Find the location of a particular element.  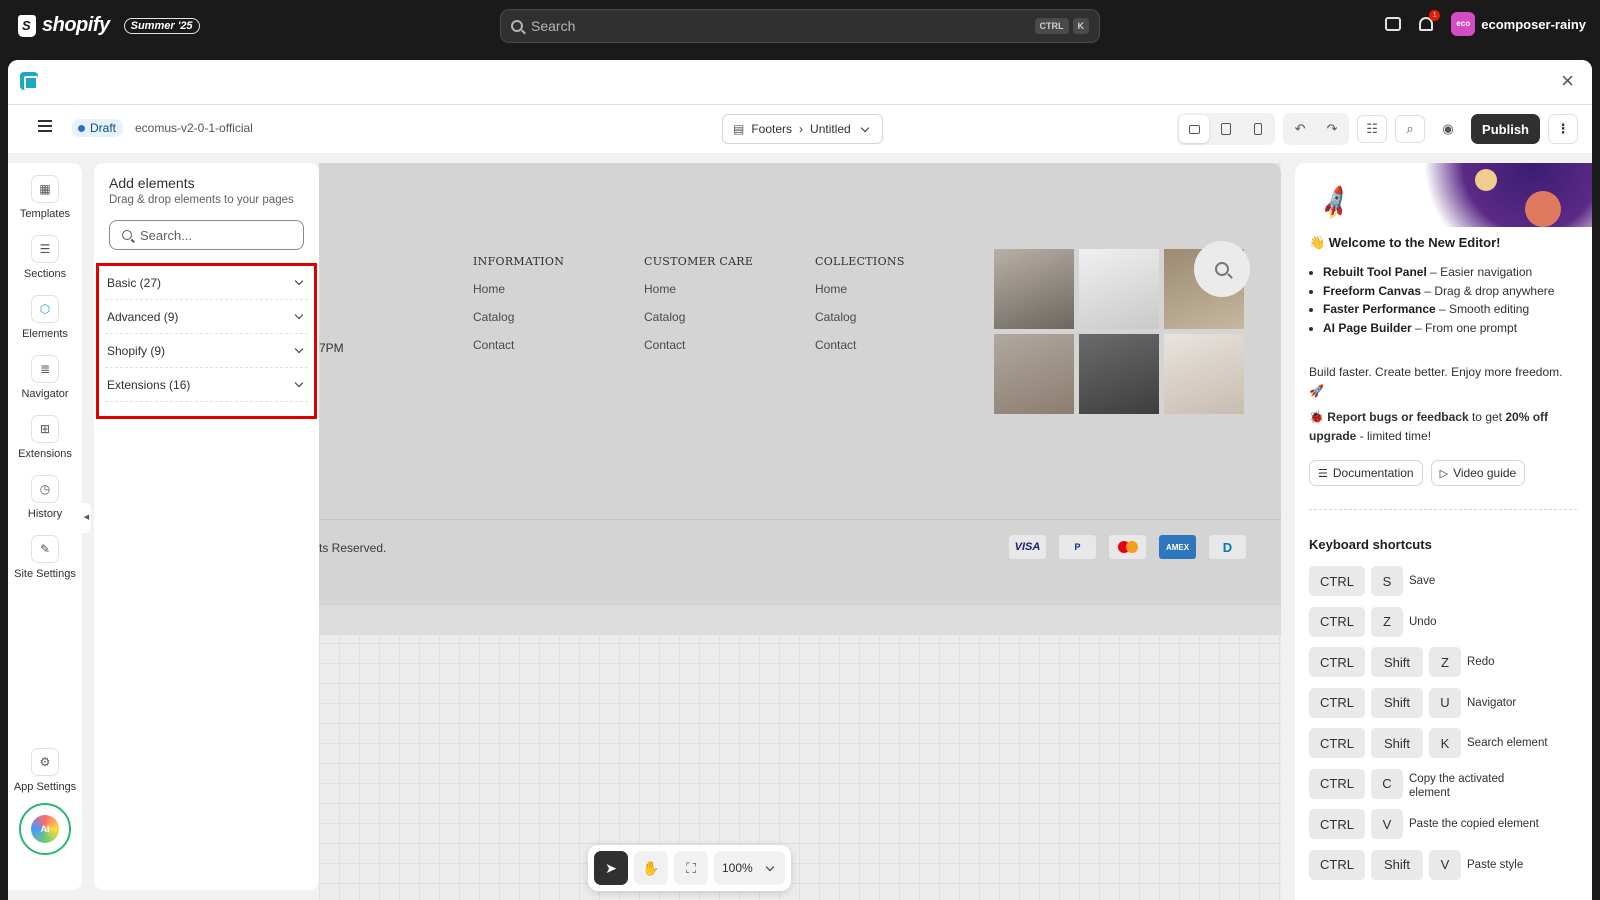

preview-search-button: ⌕ is located at coordinates (1410, 129).